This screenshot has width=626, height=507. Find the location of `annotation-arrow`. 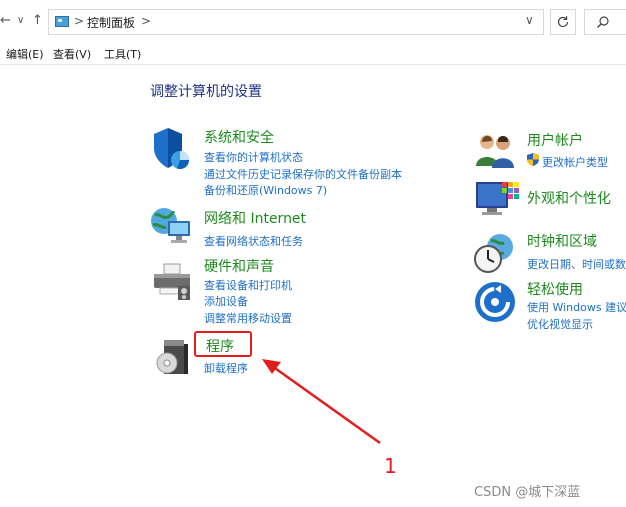

annotation-arrow is located at coordinates (321, 402).